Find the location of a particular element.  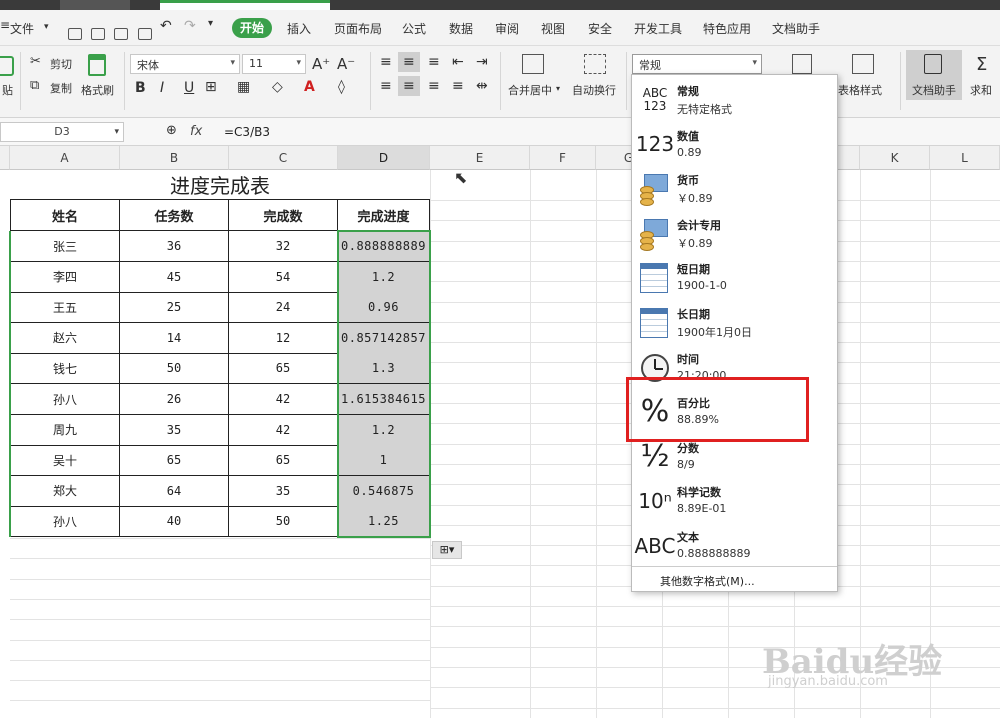

copy-button: 复制 is located at coordinates (61, 88).